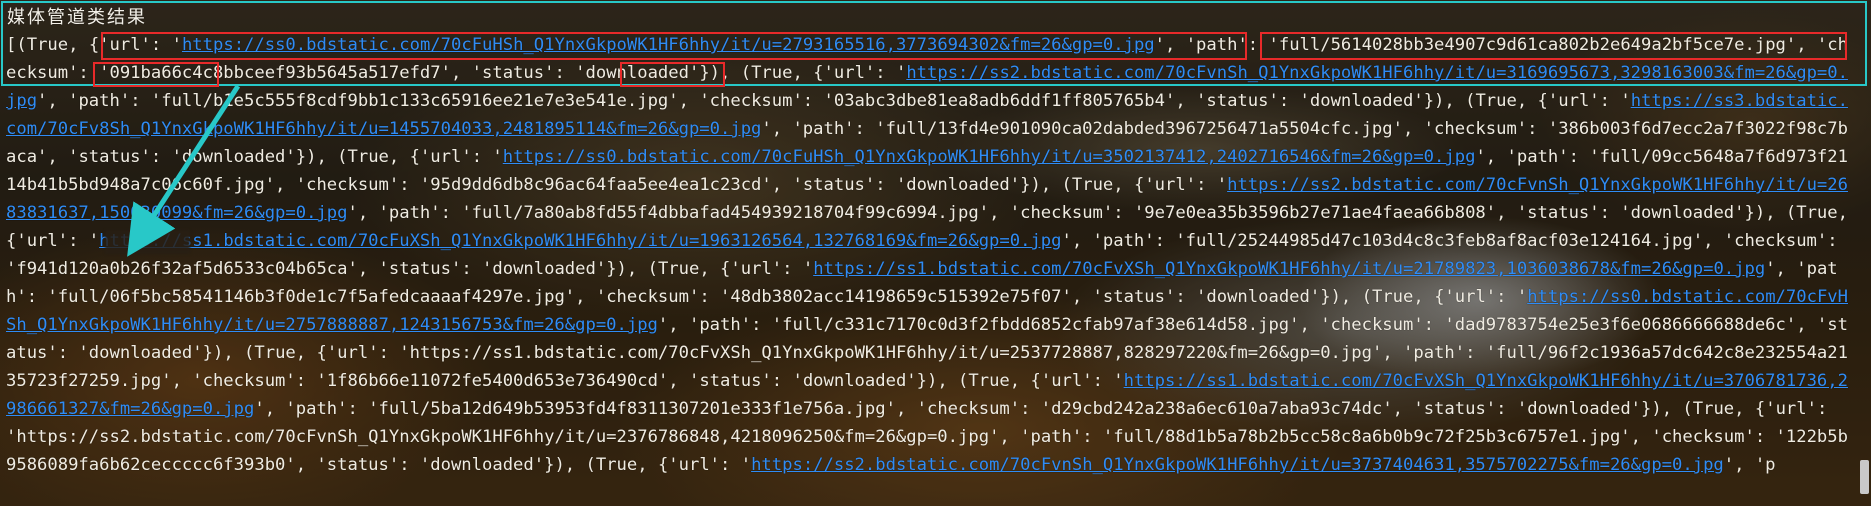 The height and width of the screenshot is (506, 1871). What do you see at coordinates (184, 170) in the screenshot?
I see `annotation-arrow-icon` at bounding box center [184, 170].